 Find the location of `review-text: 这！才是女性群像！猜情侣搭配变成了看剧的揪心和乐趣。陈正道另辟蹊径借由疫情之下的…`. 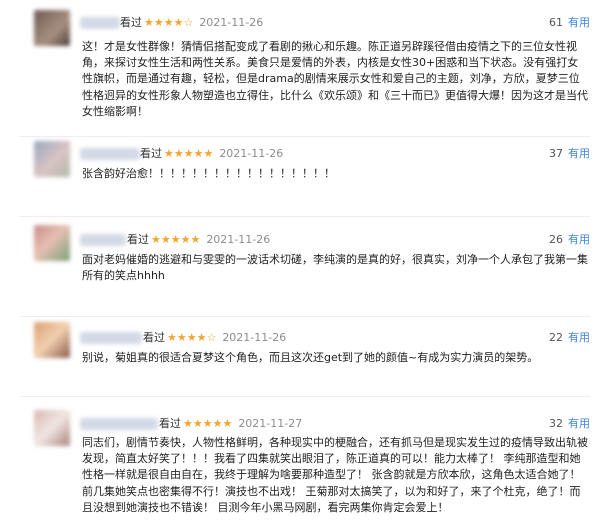

review-text: 这！才是女性群像！猜情侣搭配变成了看剧的揪心和乐趣。陈正道另辟蹊径借由疫情之下的… is located at coordinates (335, 79).